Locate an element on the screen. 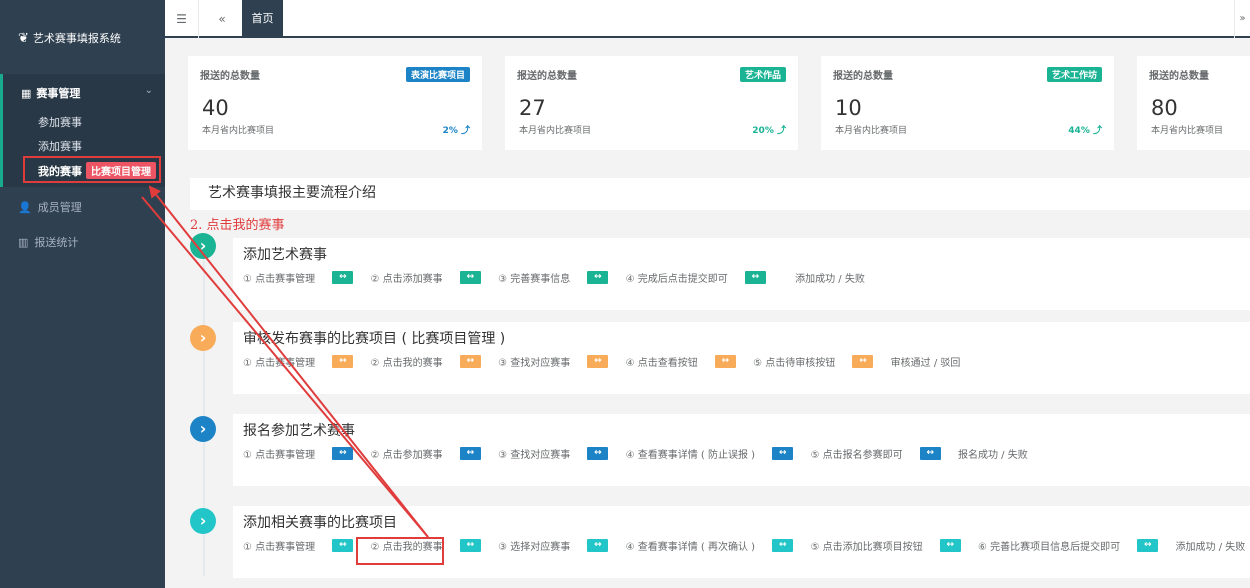  sidebar-item-label: 成员管理 is located at coordinates (59, 207).